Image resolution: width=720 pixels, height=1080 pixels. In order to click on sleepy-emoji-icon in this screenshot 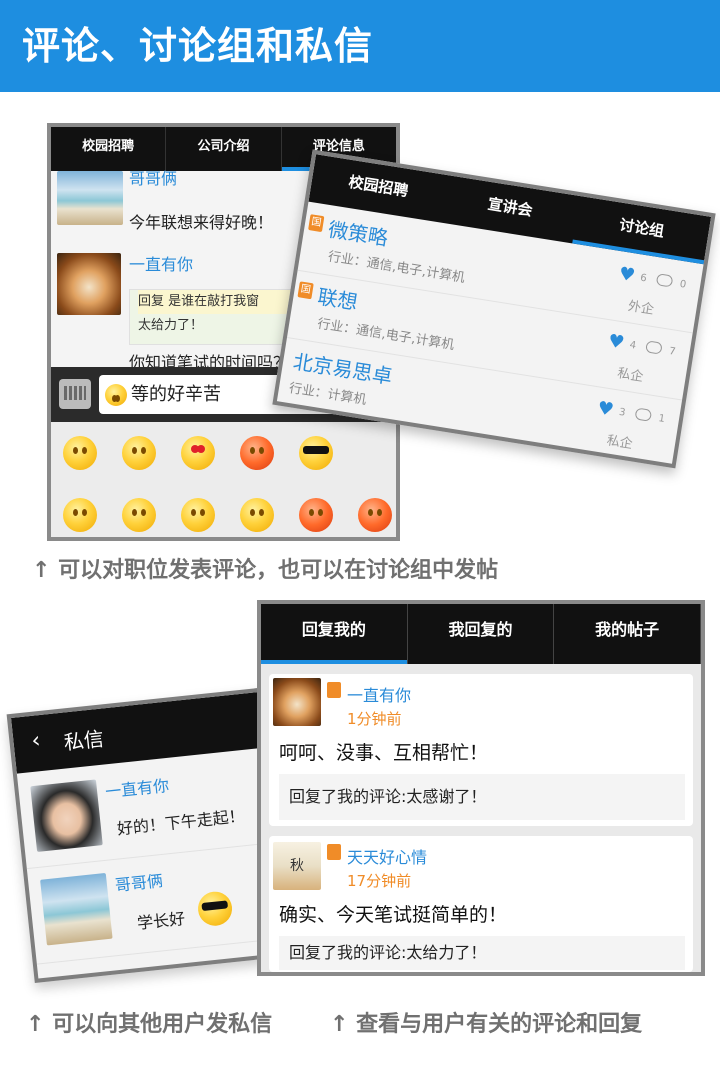, I will do `click(198, 515)`.